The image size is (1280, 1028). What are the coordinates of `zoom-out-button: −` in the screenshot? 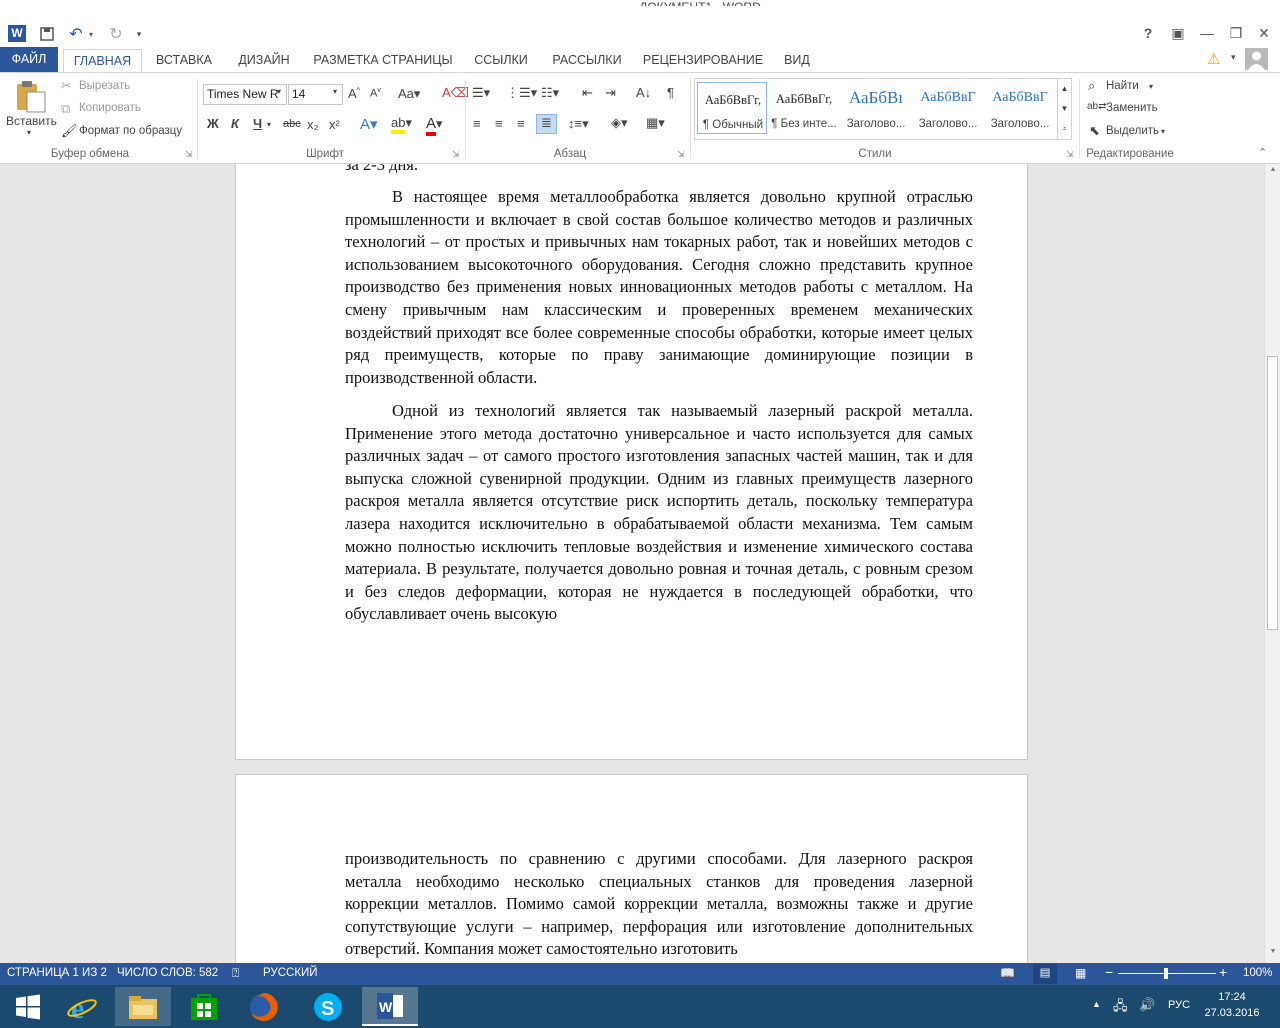 It's located at (1109, 972).